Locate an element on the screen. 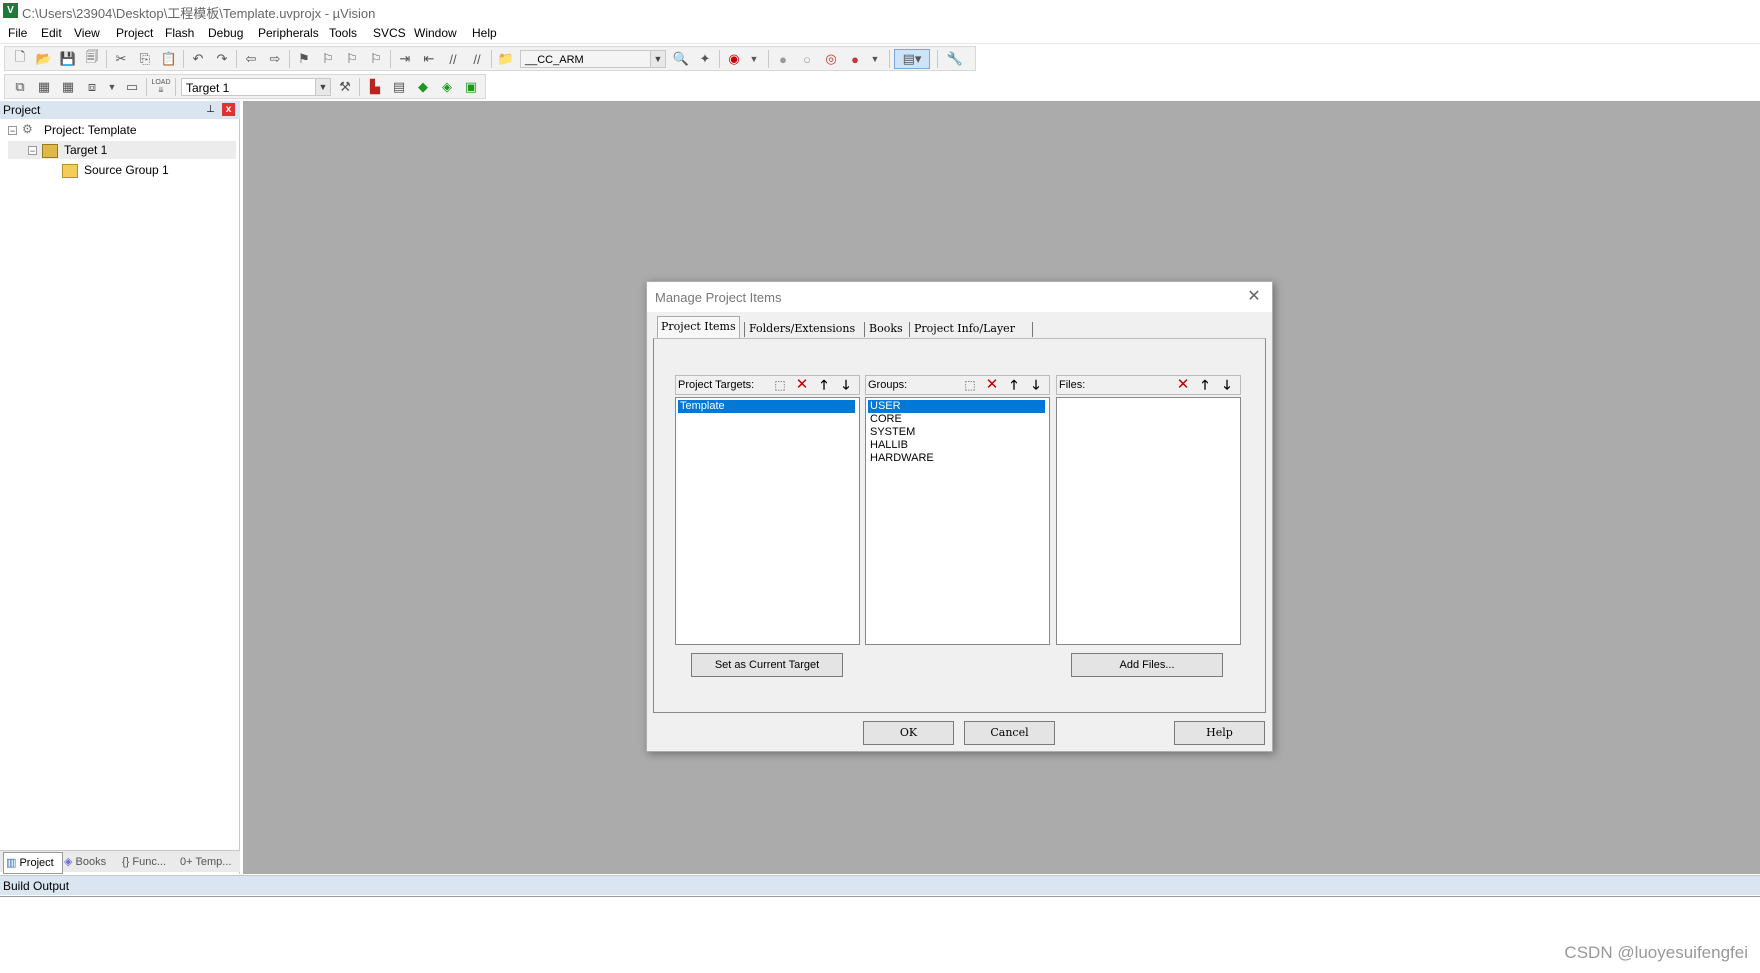 Image resolution: width=1760 pixels, height=973 pixels. list-item: SYSTEM is located at coordinates (956, 432).